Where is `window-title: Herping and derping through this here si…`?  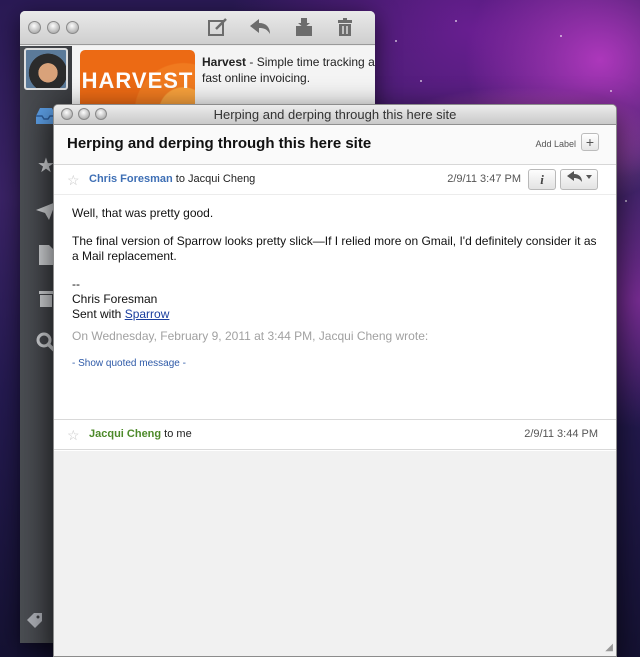 window-title: Herping and derping through this here si… is located at coordinates (335, 114).